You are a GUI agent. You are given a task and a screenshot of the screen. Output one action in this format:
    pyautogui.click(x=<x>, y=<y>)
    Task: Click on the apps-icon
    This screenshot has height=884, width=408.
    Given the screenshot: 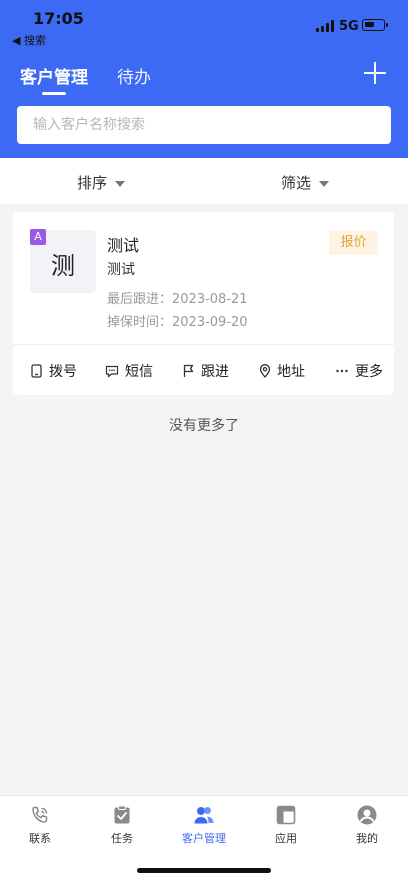 What is the action you would take?
    pyautogui.click(x=286, y=815)
    